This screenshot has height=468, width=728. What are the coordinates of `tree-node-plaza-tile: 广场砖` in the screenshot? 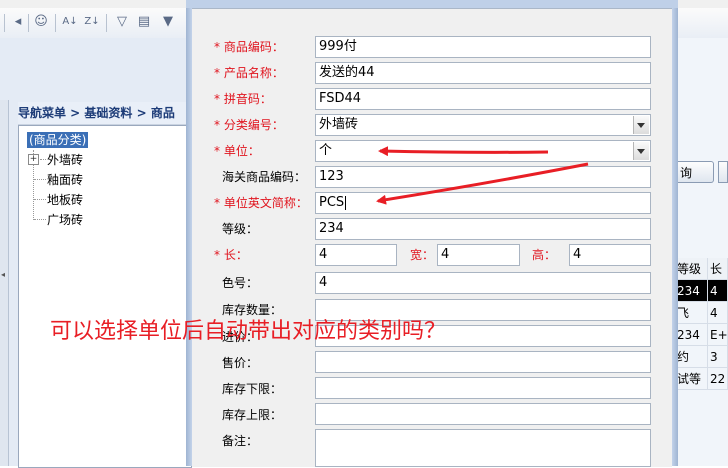 It's located at (65, 220).